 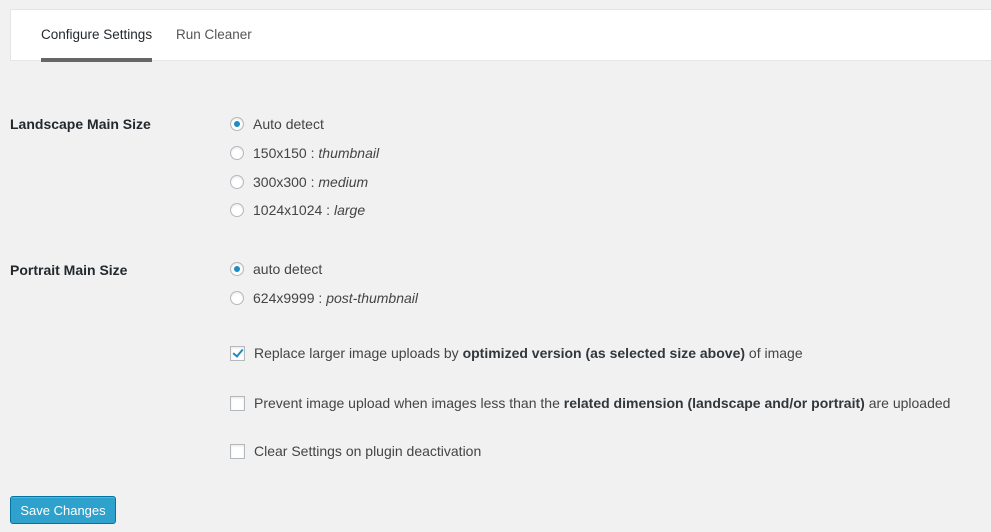 I want to click on landscape-option-medium: 300x300 : medium, so click(x=299, y=182).